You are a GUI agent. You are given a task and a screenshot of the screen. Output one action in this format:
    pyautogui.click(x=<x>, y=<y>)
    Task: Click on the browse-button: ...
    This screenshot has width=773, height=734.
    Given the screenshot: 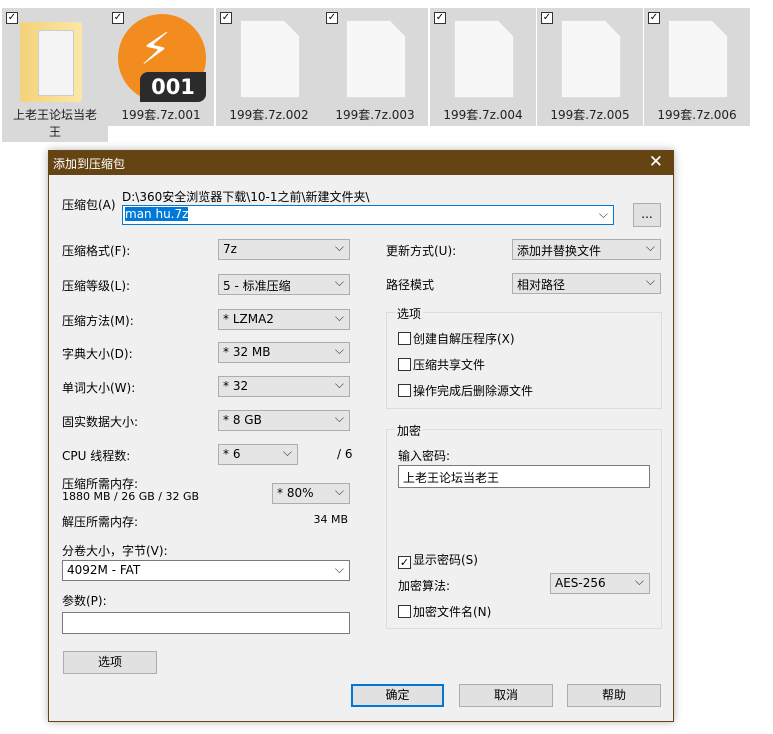 What is the action you would take?
    pyautogui.click(x=647, y=215)
    